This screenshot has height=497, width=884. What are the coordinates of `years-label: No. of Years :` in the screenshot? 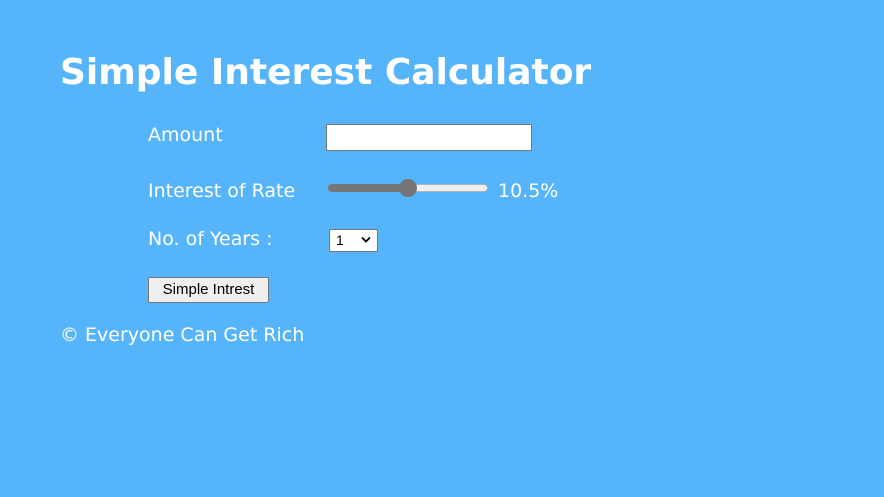 It's located at (210, 239).